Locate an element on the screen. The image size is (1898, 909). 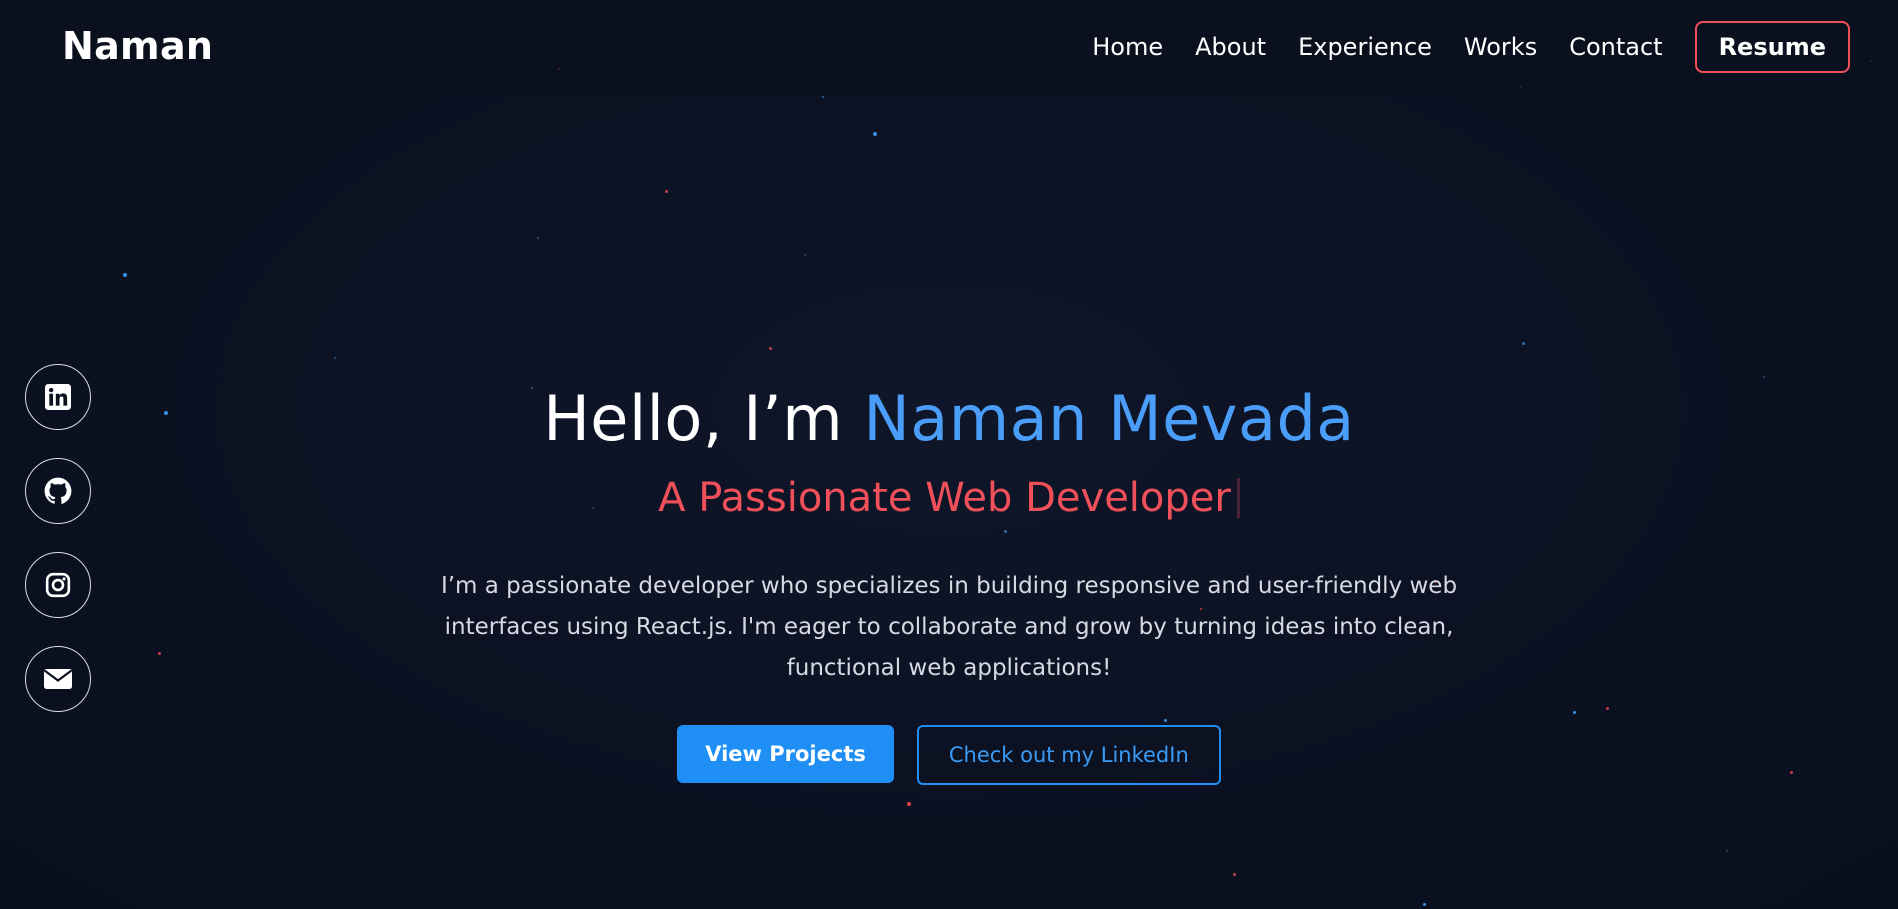
hero-title: Hello, I’m Naman Mevada is located at coordinates (949, 419).